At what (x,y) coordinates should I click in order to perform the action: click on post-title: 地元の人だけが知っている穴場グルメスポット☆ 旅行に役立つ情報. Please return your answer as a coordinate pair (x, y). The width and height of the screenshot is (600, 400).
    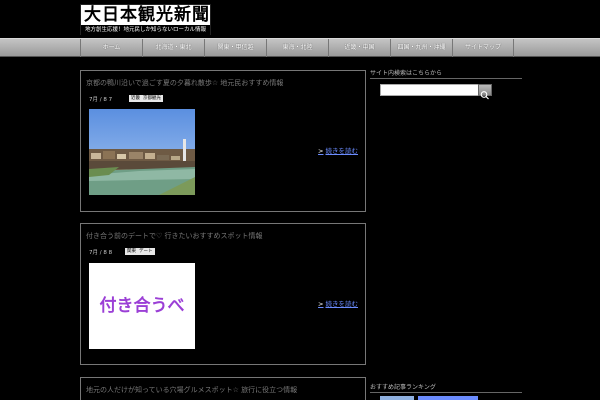
    Looking at the image, I should click on (191, 390).